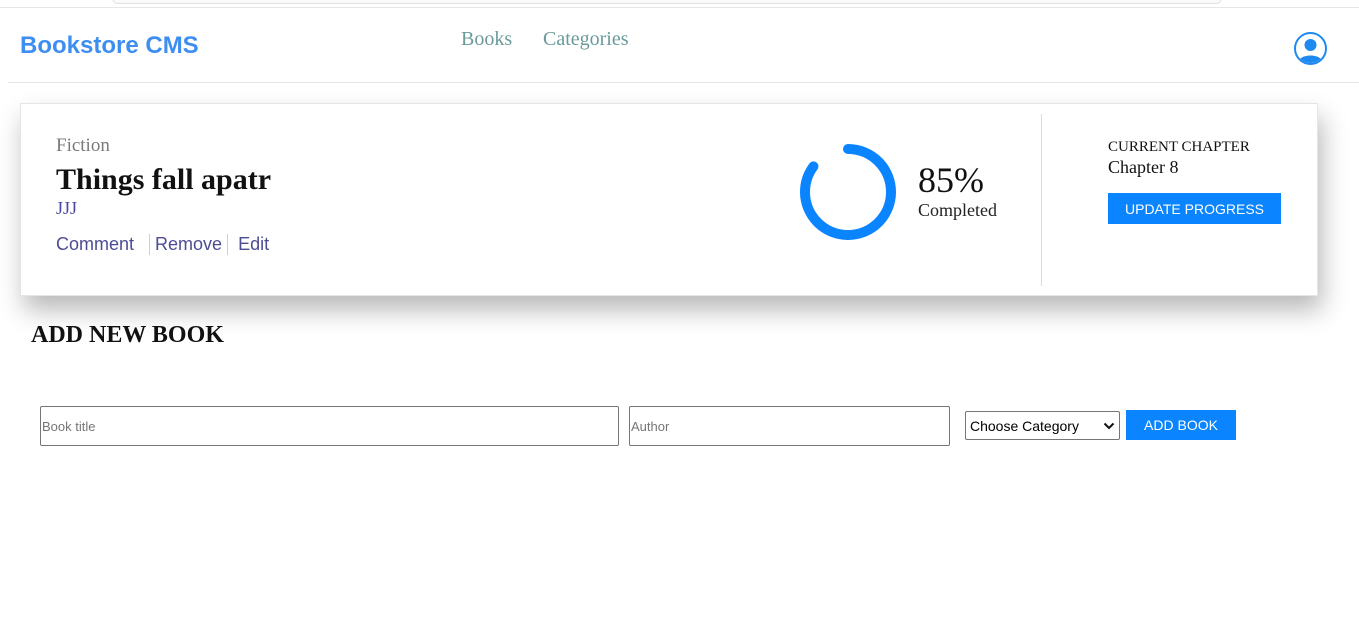 The image size is (1359, 640). I want to click on add-book-heading: ADD NEW BOOK, so click(127, 335).